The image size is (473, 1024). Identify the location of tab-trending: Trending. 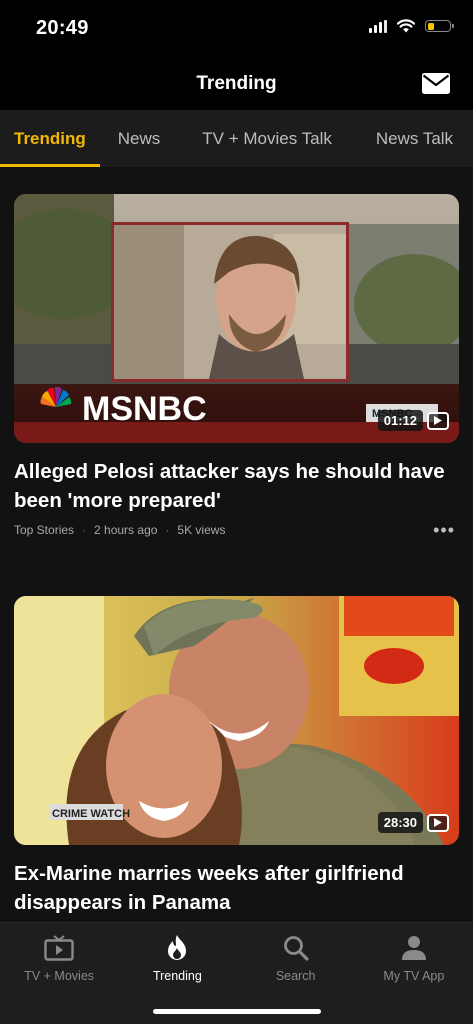
(50, 138).